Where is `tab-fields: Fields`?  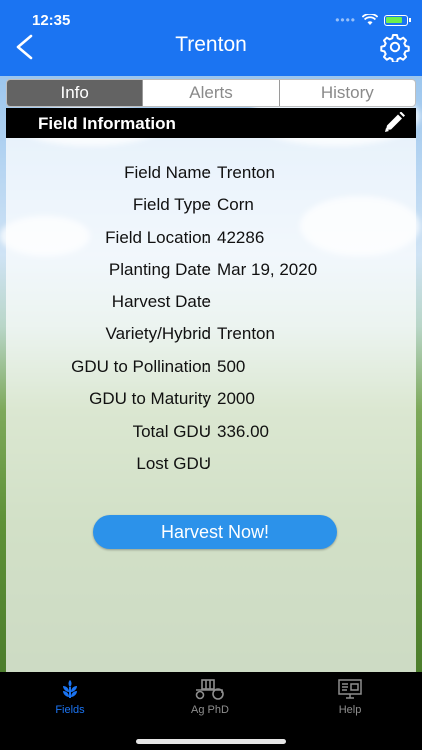 tab-fields: Fields is located at coordinates (70, 697).